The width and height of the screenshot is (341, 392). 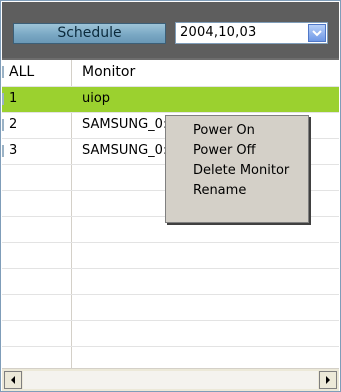 What do you see at coordinates (108, 72) in the screenshot?
I see `column-header-monitor: Monitor` at bounding box center [108, 72].